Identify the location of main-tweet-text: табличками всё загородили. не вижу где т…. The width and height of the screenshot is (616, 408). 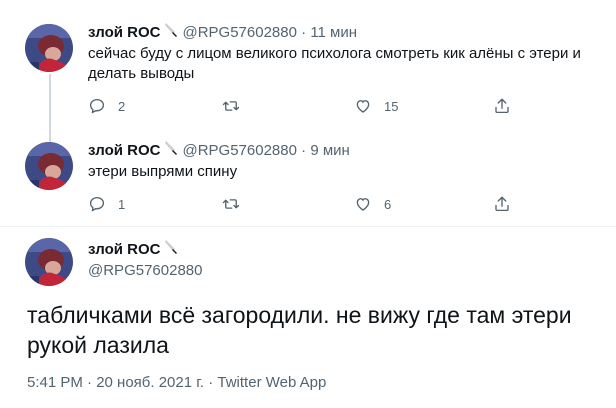
(312, 330).